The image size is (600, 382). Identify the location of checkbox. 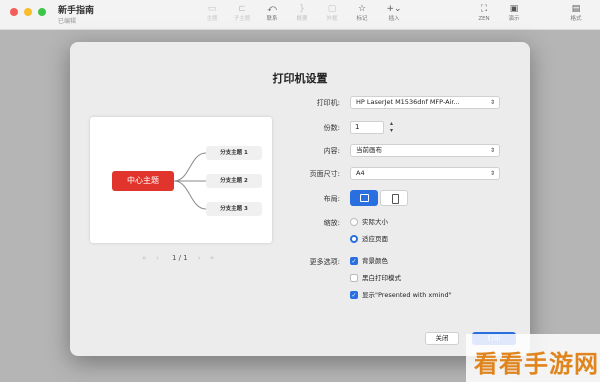
(354, 278).